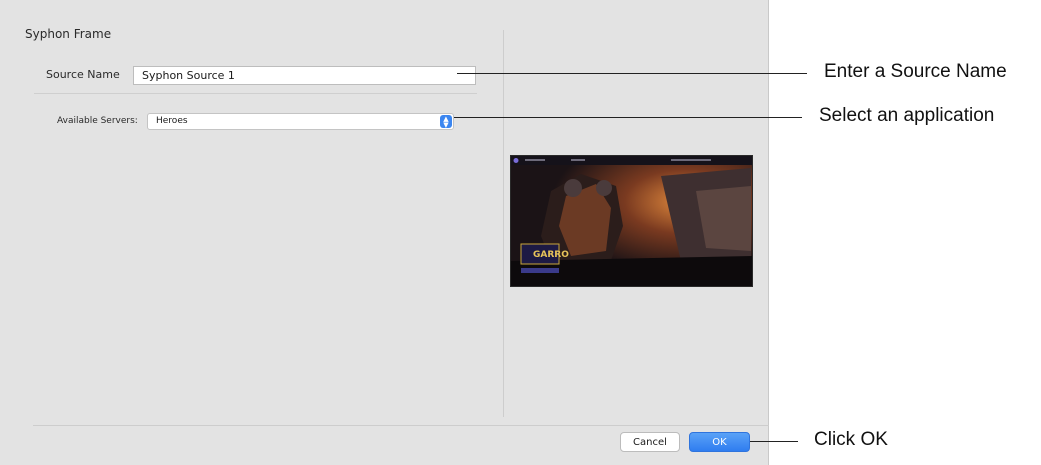  What do you see at coordinates (719, 442) in the screenshot?
I see `ok-button: OK` at bounding box center [719, 442].